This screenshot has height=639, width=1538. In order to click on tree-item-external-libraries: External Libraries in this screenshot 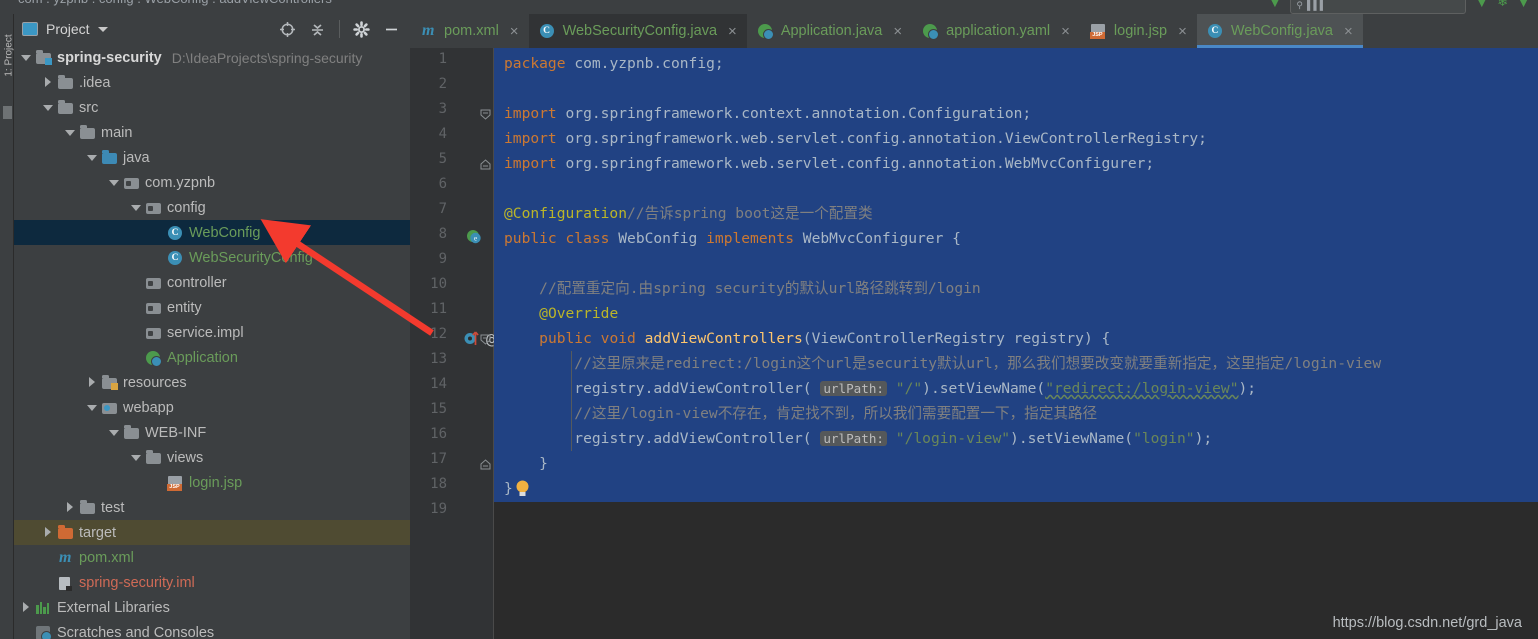, I will do `click(212, 607)`.